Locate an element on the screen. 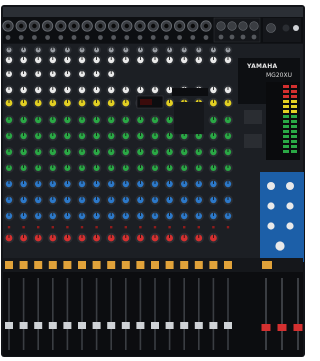 The image size is (320, 361). usb-section is located at coordinates (253, 117).